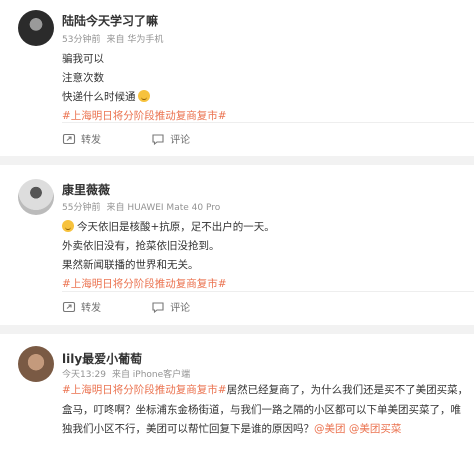 This screenshot has width=474, height=469. Describe the element at coordinates (151, 375) in the screenshot. I see `source-label: 来自 iPhone客户端` at that location.